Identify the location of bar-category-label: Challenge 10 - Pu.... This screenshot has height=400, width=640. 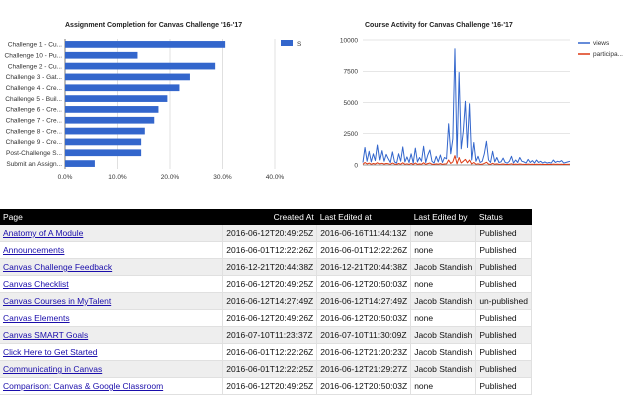
(34, 56).